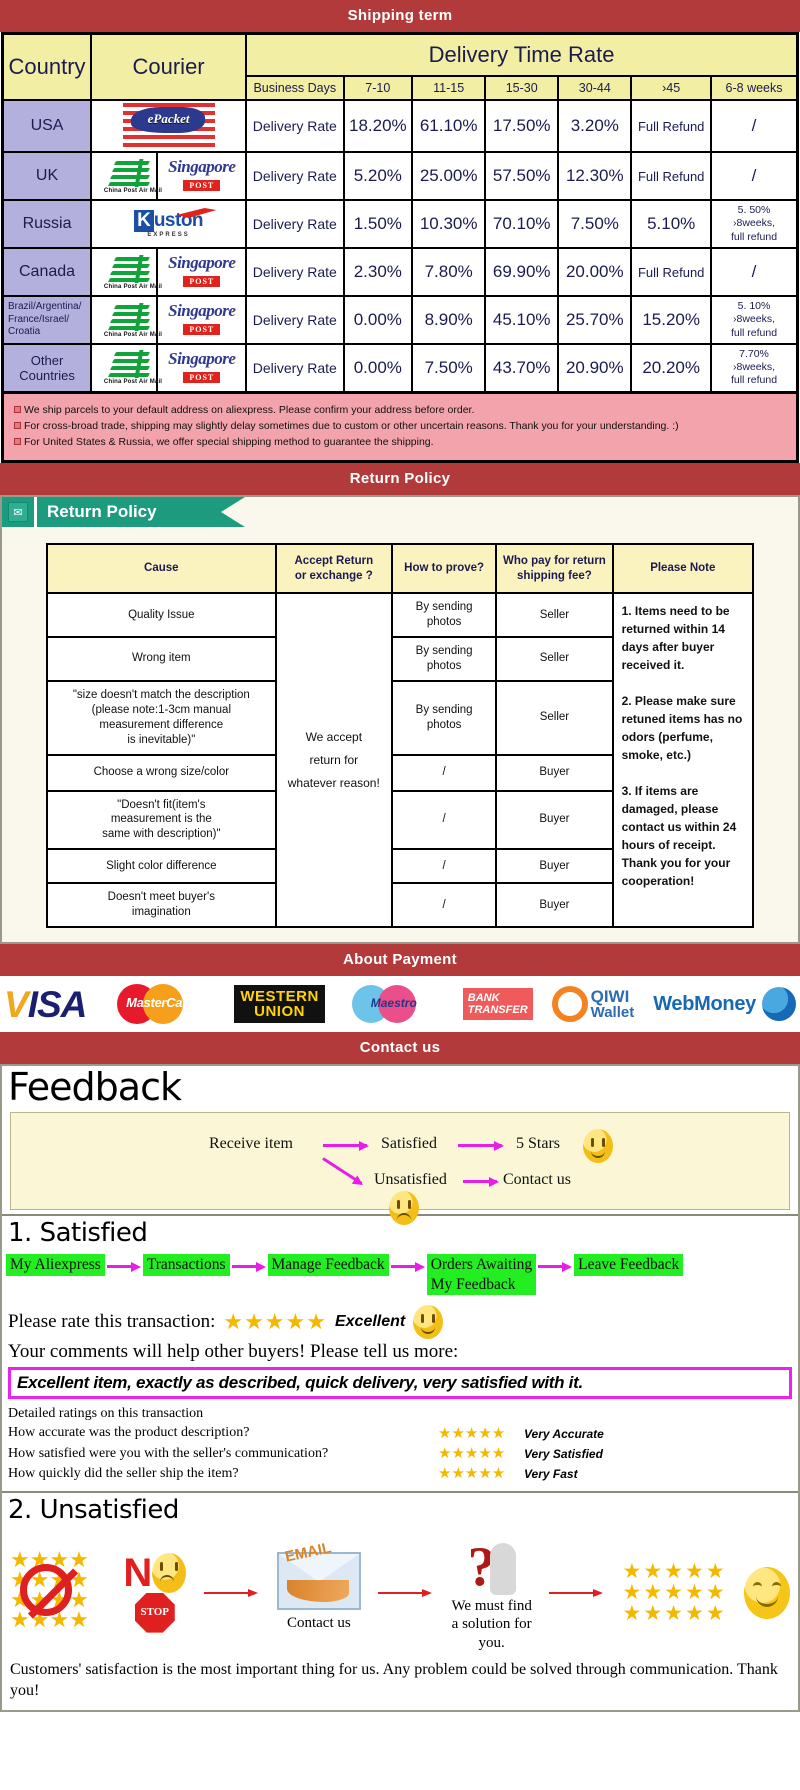 This screenshot has height=1790, width=800. Describe the element at coordinates (537, 1180) in the screenshot. I see `flow-contact-us: Contact us` at that location.